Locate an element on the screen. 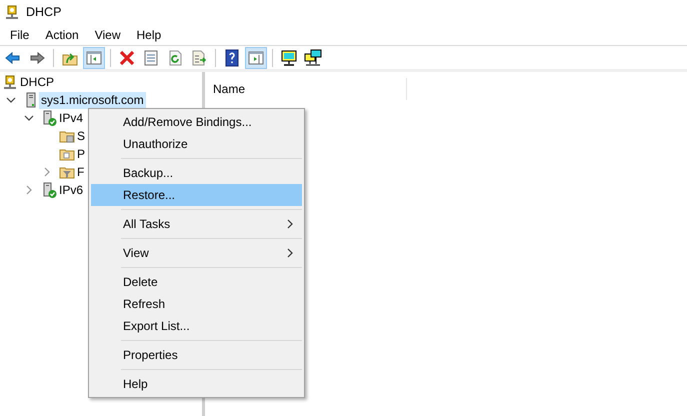 Image resolution: width=687 pixels, height=416 pixels. dhcp-icon is located at coordinates (10, 82).